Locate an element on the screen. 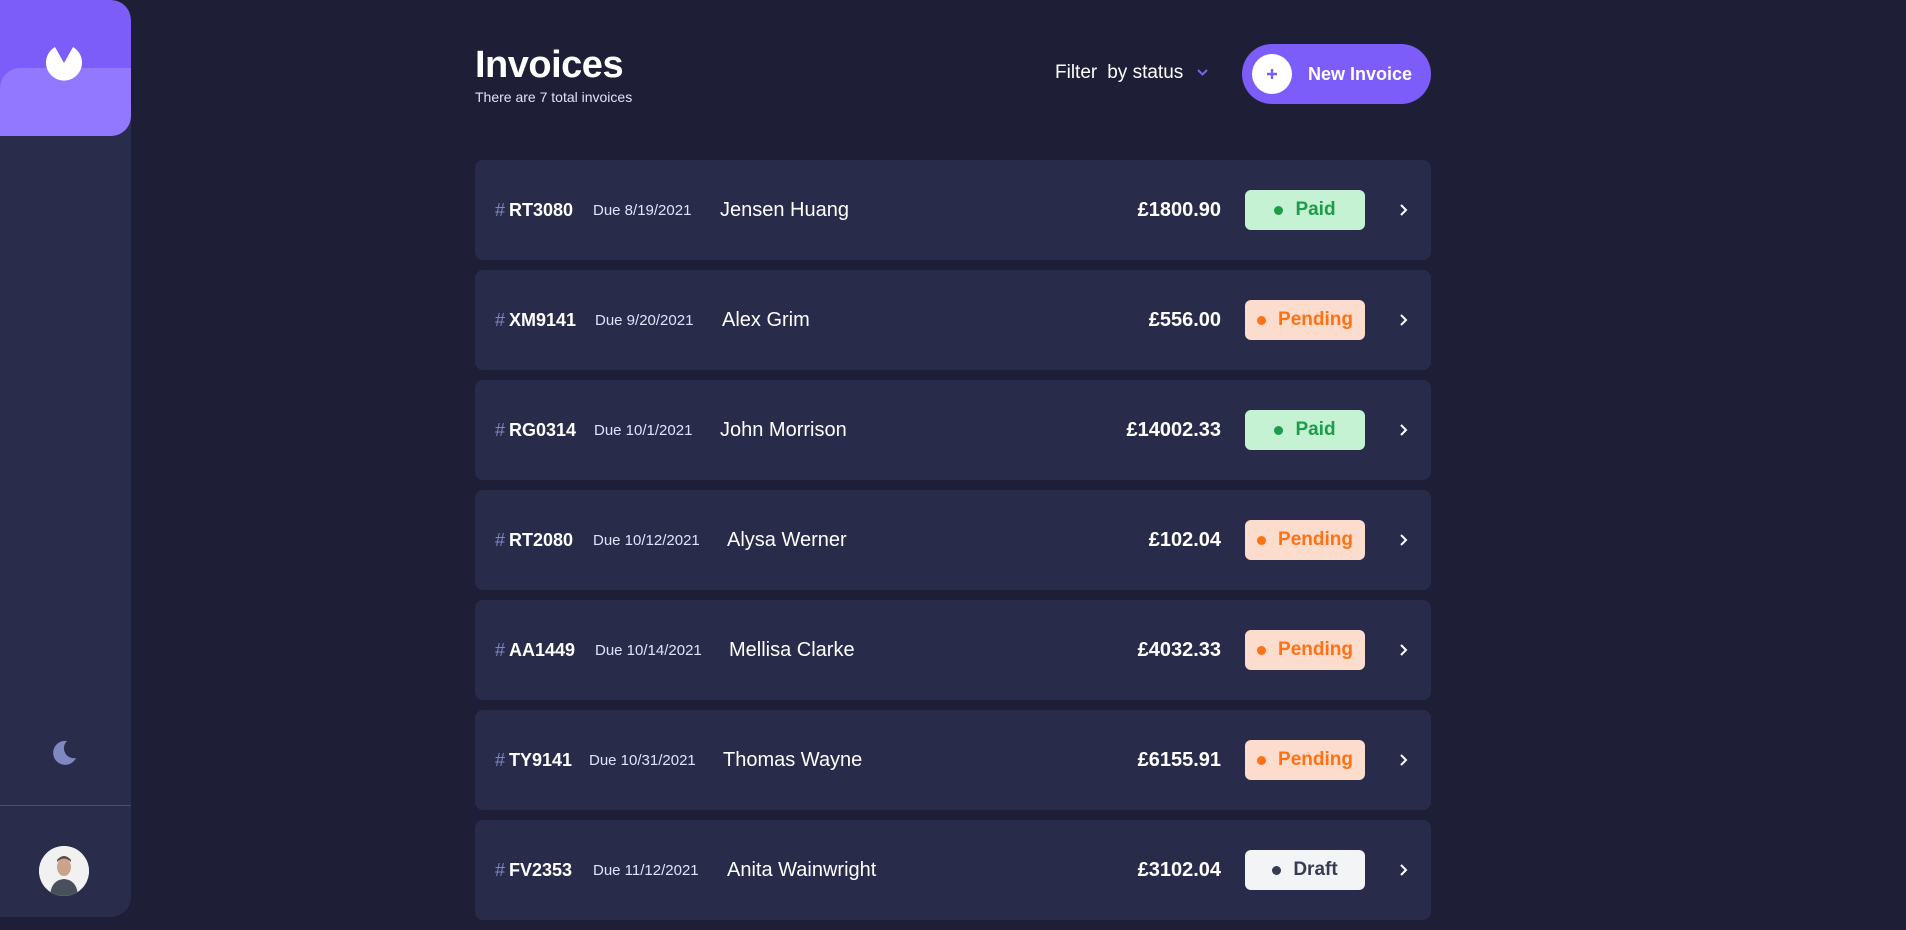 Image resolution: width=1906 pixels, height=930 pixels. plus-icon is located at coordinates (1272, 74).